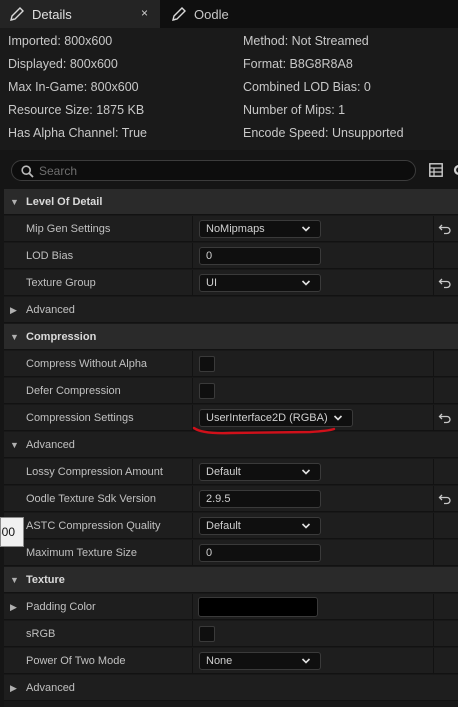 This screenshot has width=458, height=707. I want to click on property-label: LOD Bias, so click(50, 256).